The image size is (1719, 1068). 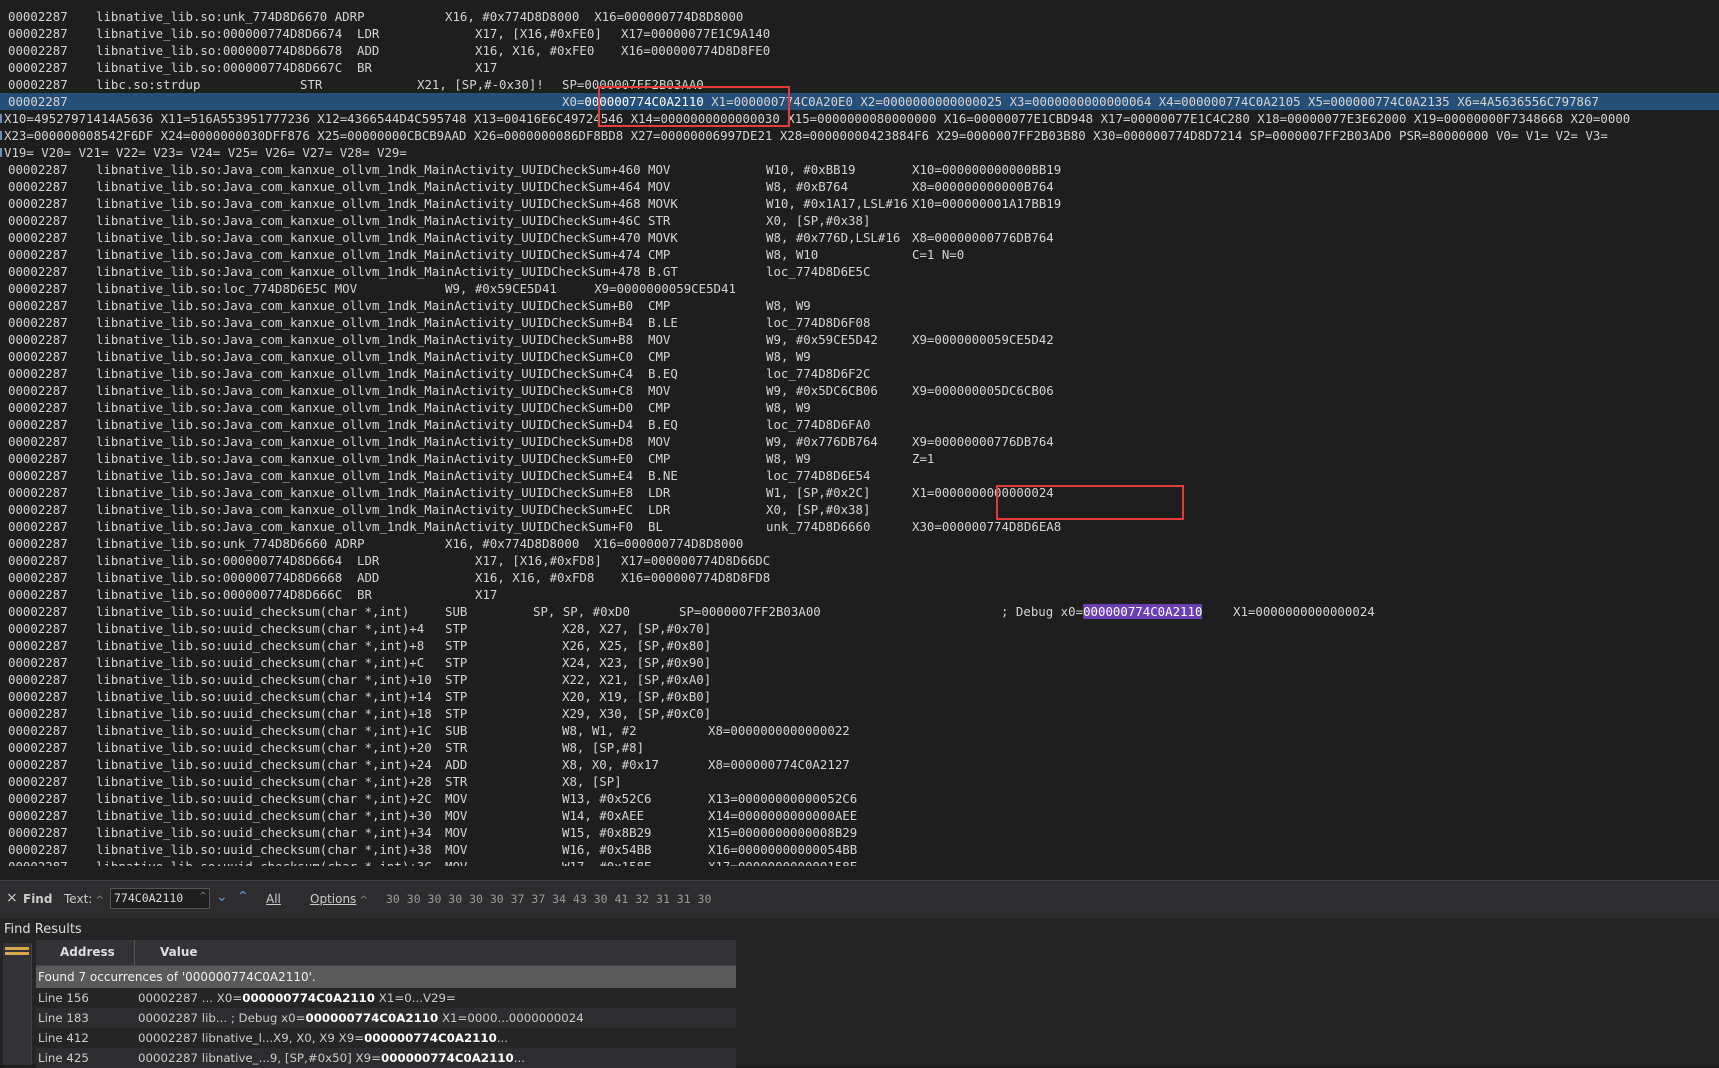 I want to click on mnemonic: LDR, so click(x=368, y=33).